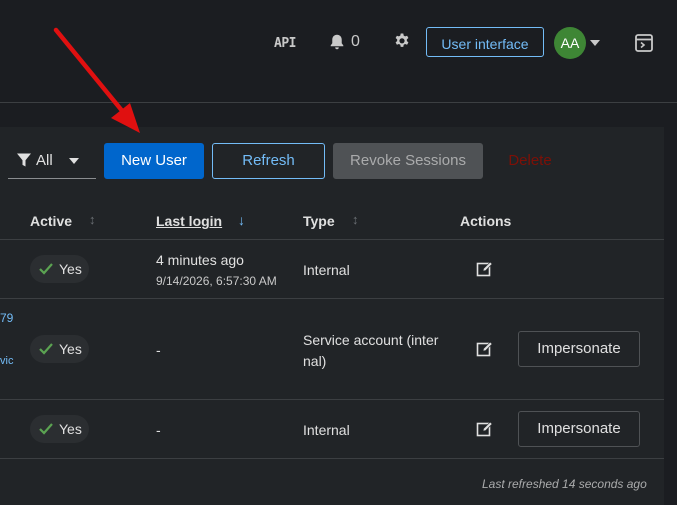 The image size is (677, 505). Describe the element at coordinates (564, 484) in the screenshot. I see `last-refreshed-text: Last refreshed 14 seconds ago` at that location.